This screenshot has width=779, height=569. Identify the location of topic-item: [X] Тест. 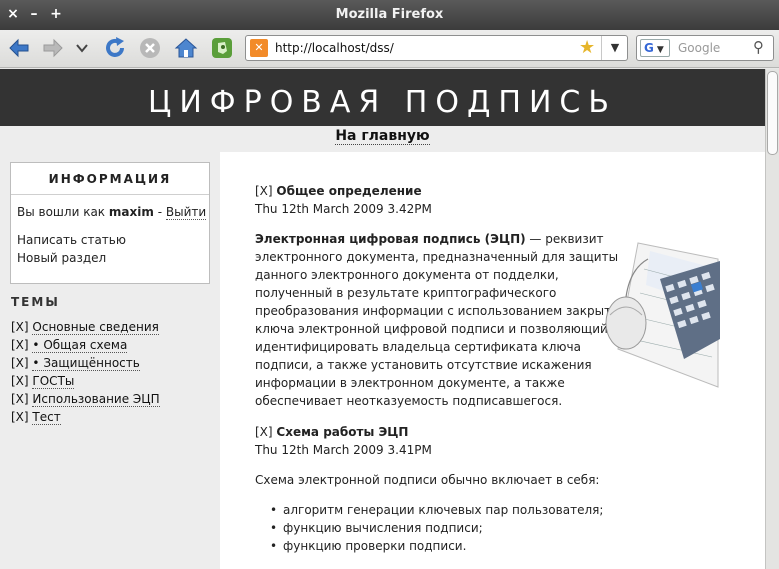
(36, 417).